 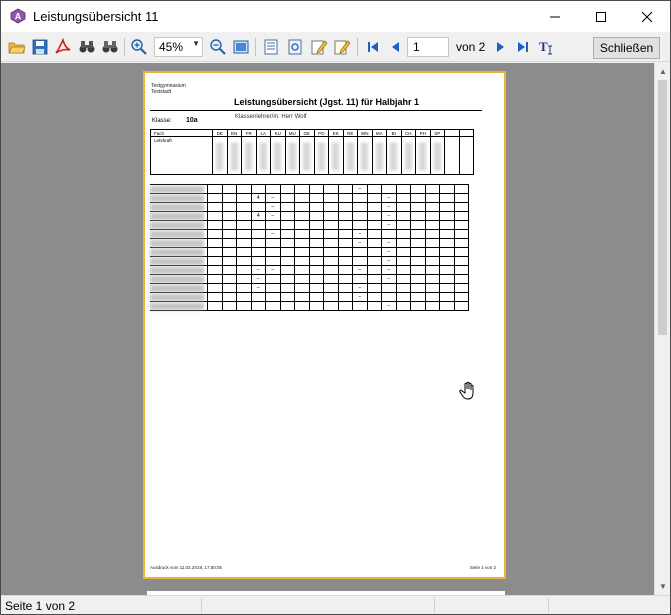 What do you see at coordinates (647, 16) in the screenshot?
I see `window-close-button` at bounding box center [647, 16].